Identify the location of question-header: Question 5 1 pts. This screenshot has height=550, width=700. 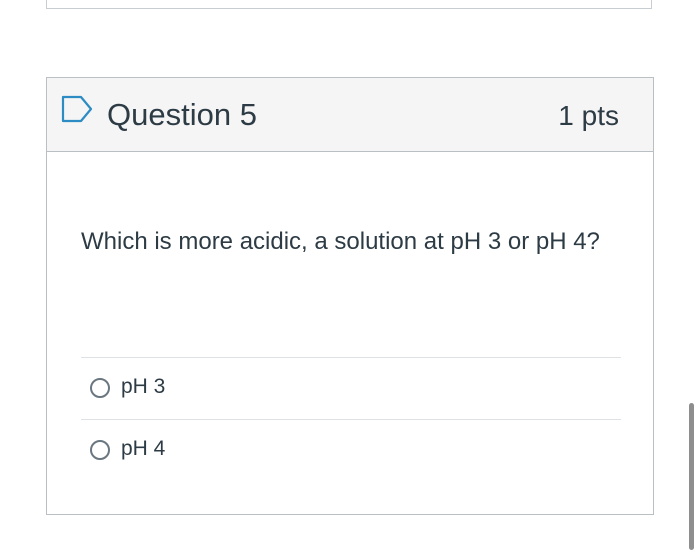
(350, 115).